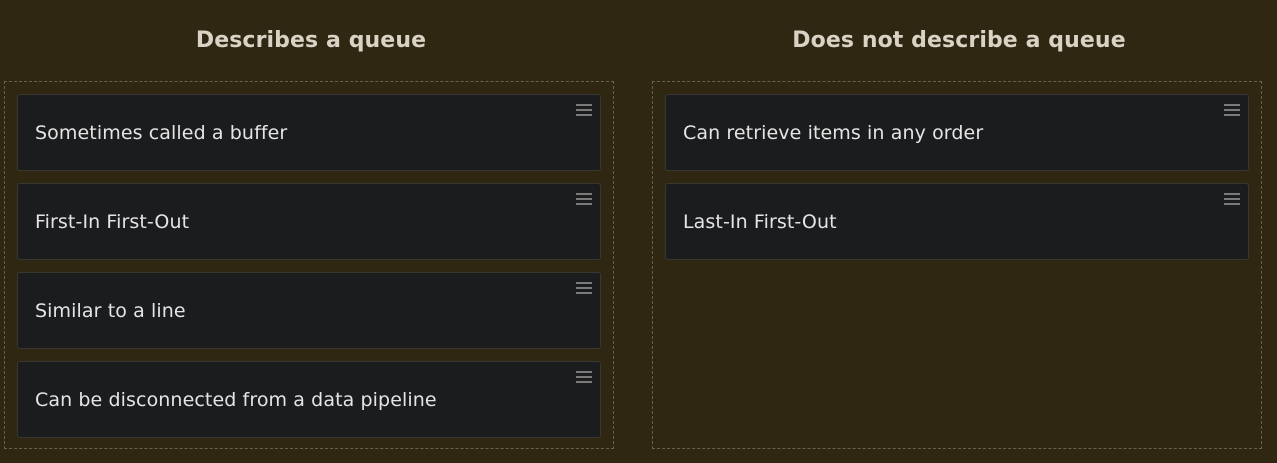 This screenshot has width=1277, height=463. Describe the element at coordinates (959, 40) in the screenshot. I see `column-title: Does not describe a queue` at that location.